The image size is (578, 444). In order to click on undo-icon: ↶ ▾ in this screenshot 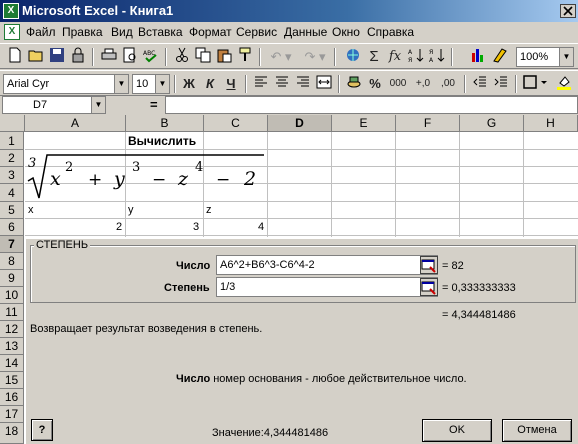, I will do `click(281, 57)`.